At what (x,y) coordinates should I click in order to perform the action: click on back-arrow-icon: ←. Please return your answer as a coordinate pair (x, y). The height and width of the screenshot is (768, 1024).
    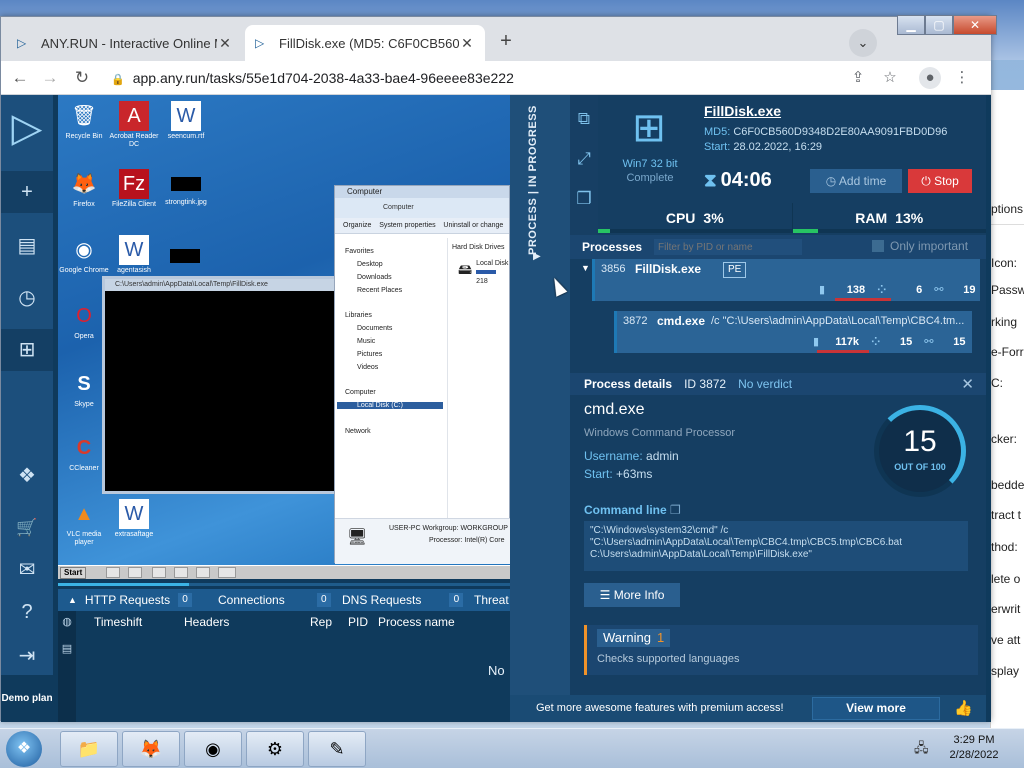
    Looking at the image, I should click on (20, 78).